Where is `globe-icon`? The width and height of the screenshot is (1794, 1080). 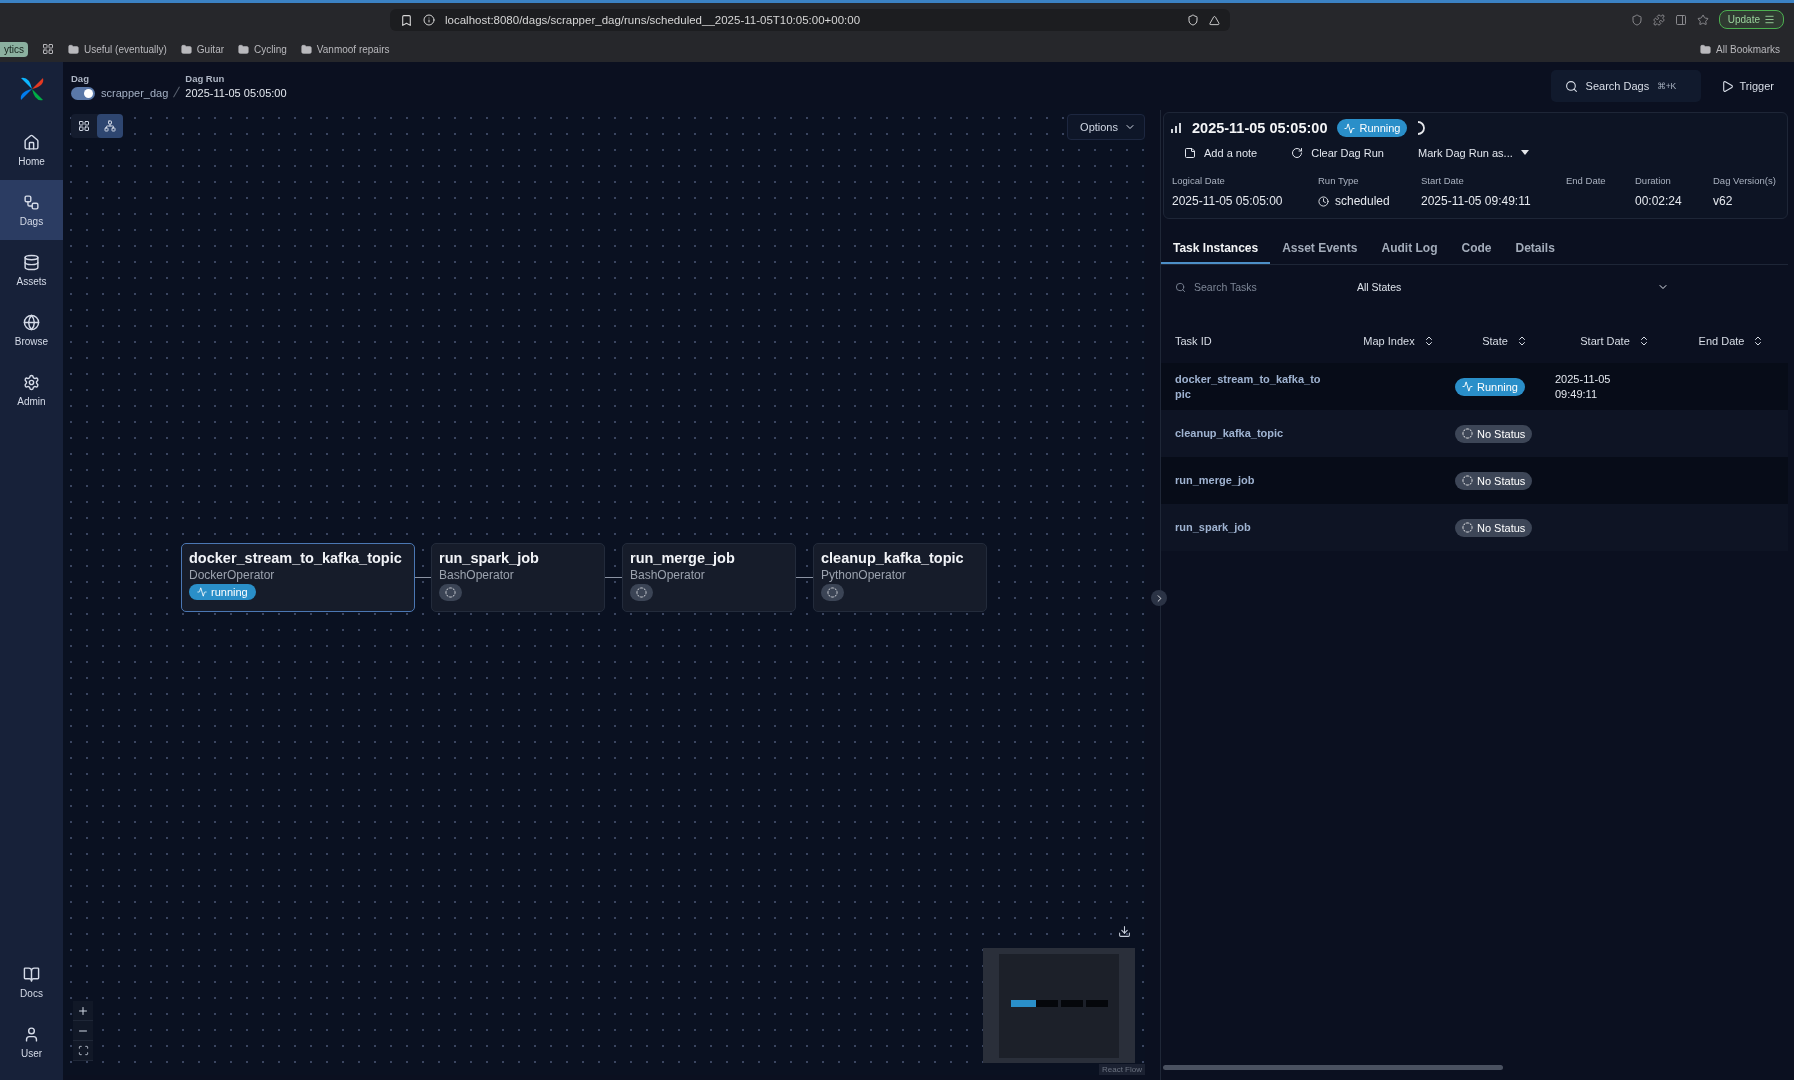 globe-icon is located at coordinates (31, 322).